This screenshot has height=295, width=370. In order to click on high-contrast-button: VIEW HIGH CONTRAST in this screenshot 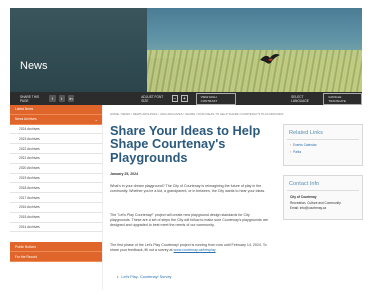, I will do `click(216, 98)`.